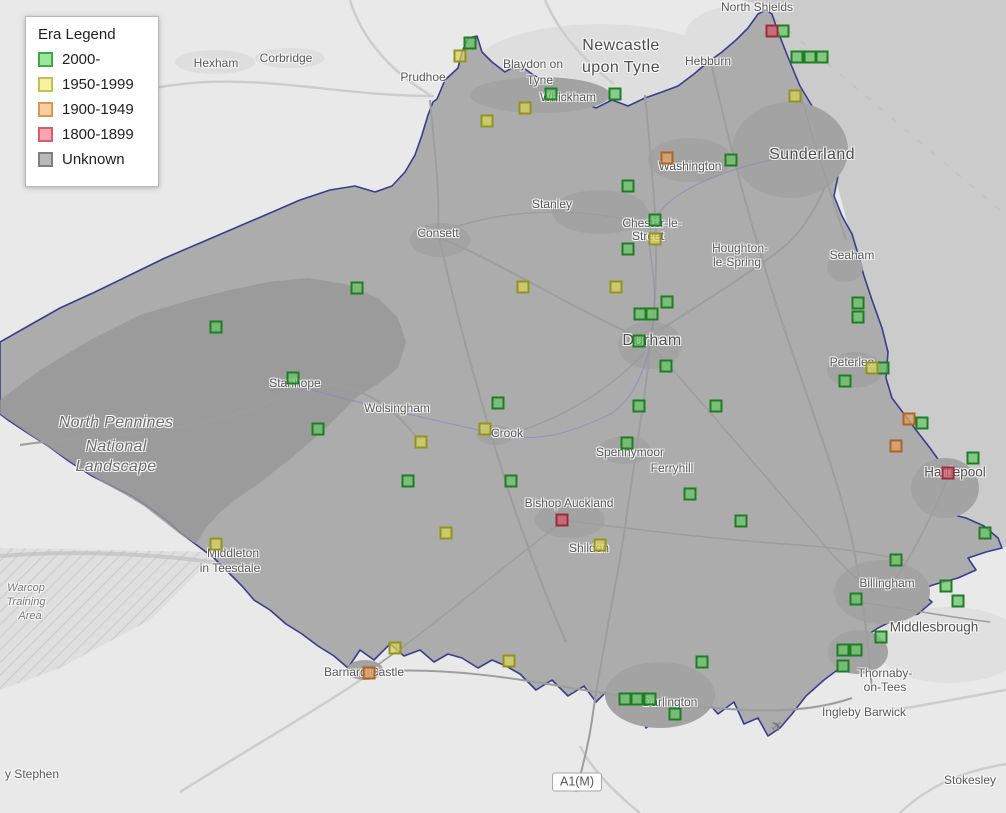  I want to click on legend-item-label: 1950-1999, so click(98, 84).